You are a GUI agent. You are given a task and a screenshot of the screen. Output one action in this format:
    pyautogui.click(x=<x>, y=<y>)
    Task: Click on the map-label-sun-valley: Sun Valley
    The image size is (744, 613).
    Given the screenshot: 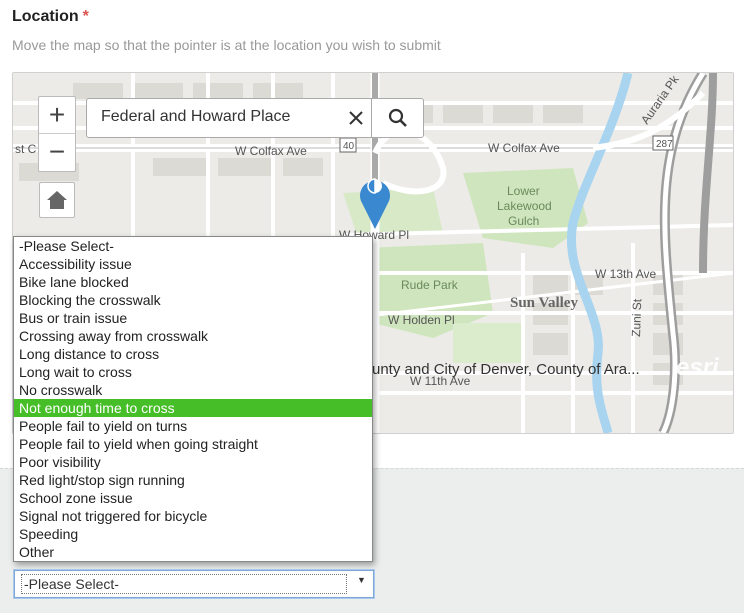 What is the action you would take?
    pyautogui.click(x=544, y=303)
    